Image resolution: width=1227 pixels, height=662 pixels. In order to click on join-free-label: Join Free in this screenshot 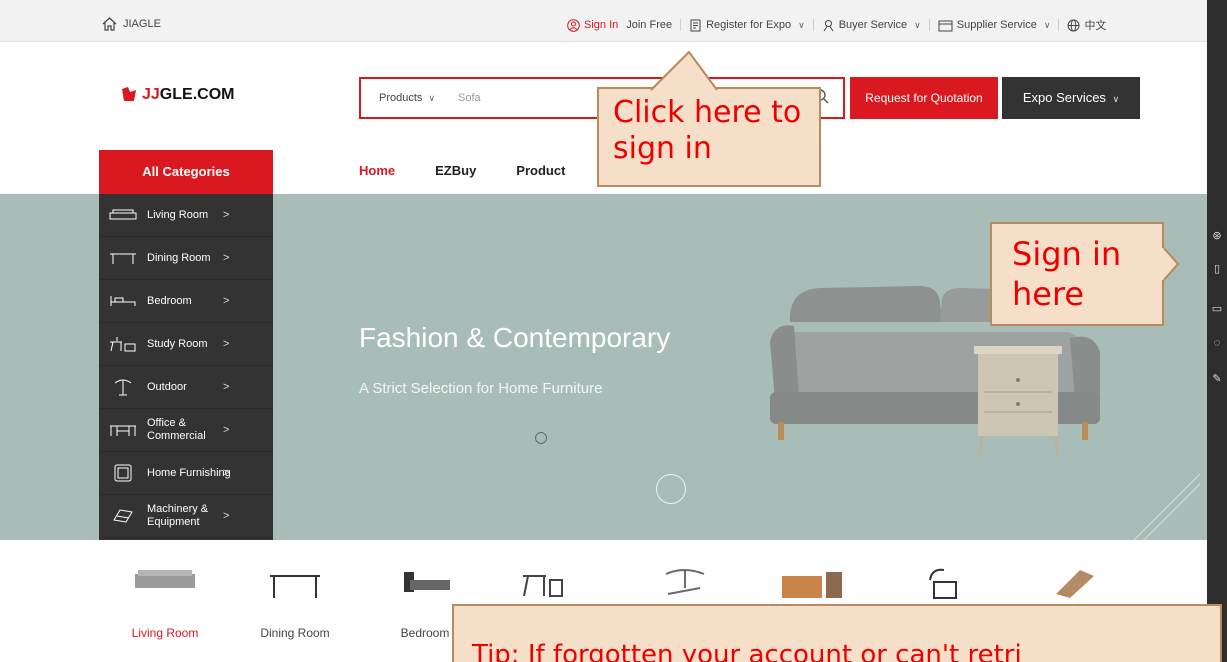, I will do `click(649, 25)`.